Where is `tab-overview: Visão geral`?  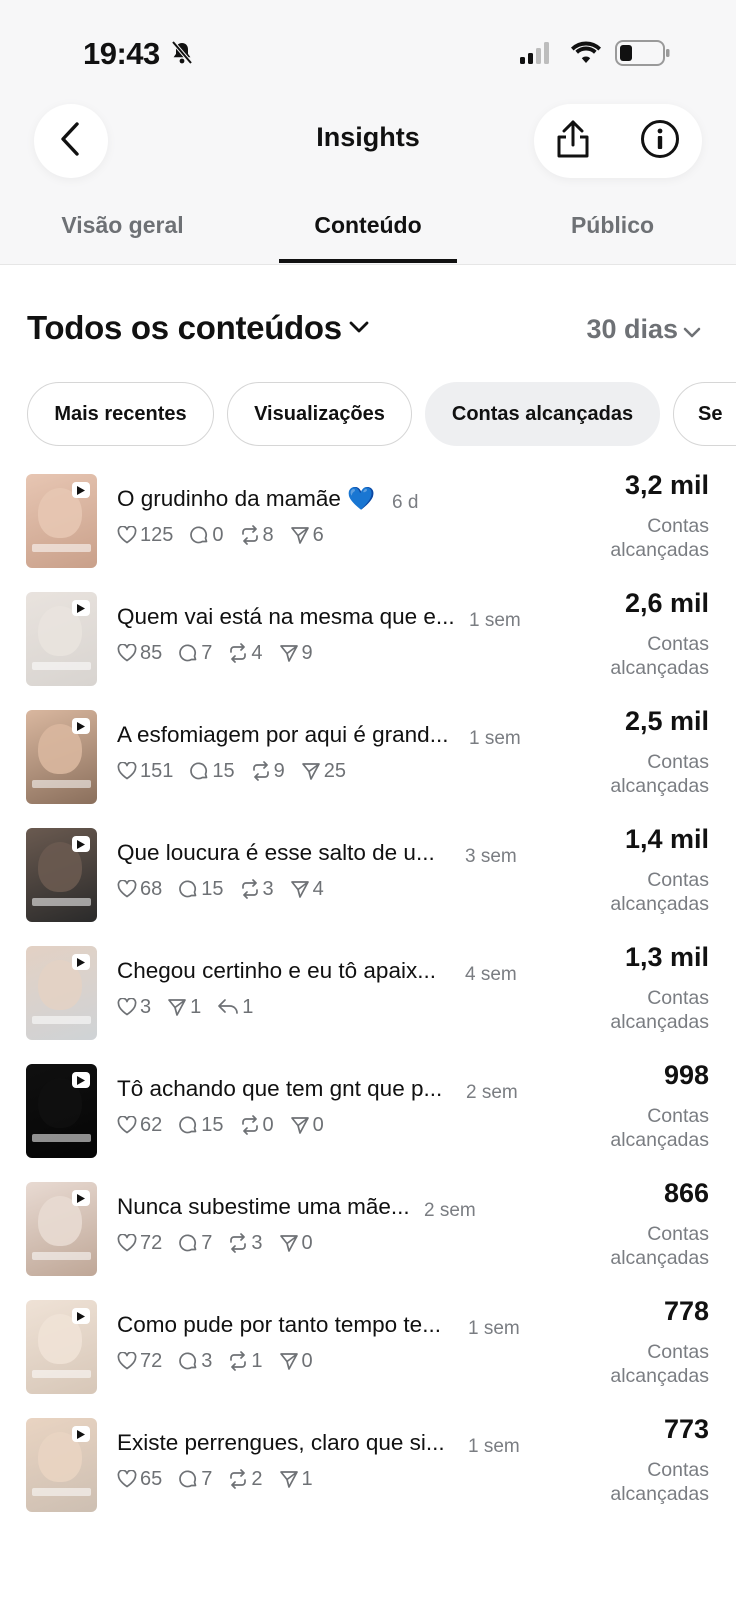 tab-overview: Visão geral is located at coordinates (122, 225).